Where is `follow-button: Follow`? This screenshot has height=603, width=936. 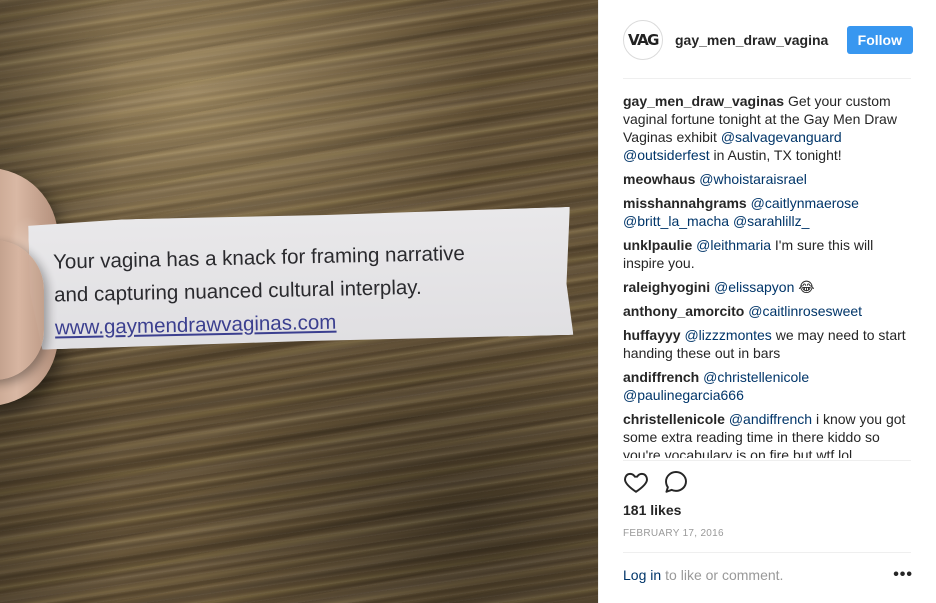 follow-button: Follow is located at coordinates (879, 40).